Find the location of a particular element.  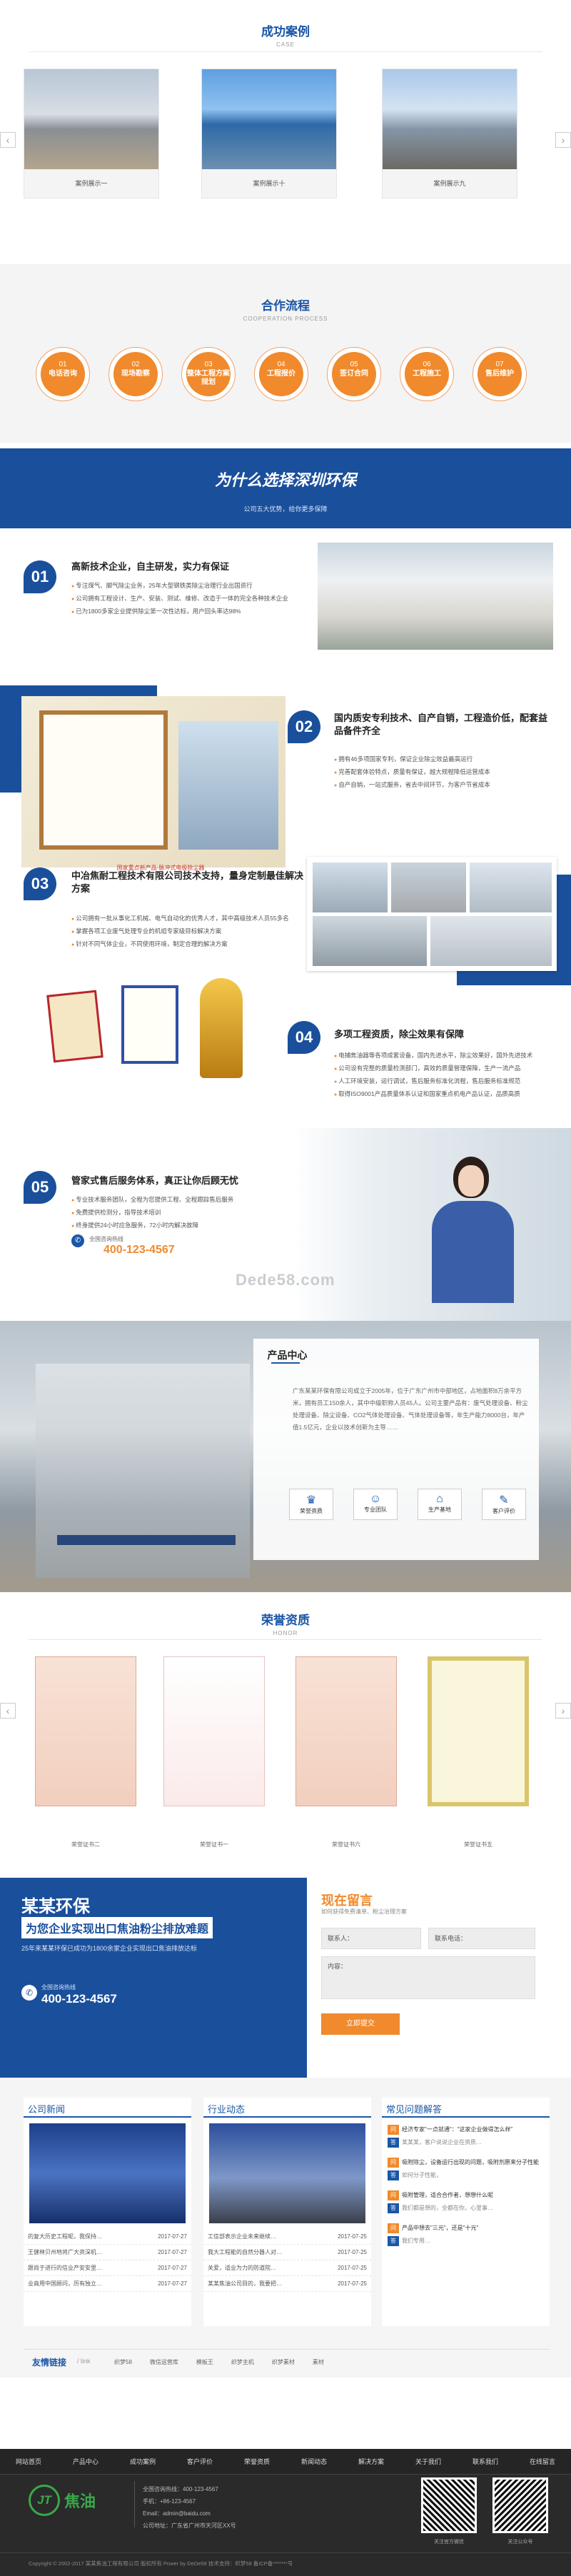

why-item-title: 高新技术企业，自主研发，实力有保证 is located at coordinates (150, 566).